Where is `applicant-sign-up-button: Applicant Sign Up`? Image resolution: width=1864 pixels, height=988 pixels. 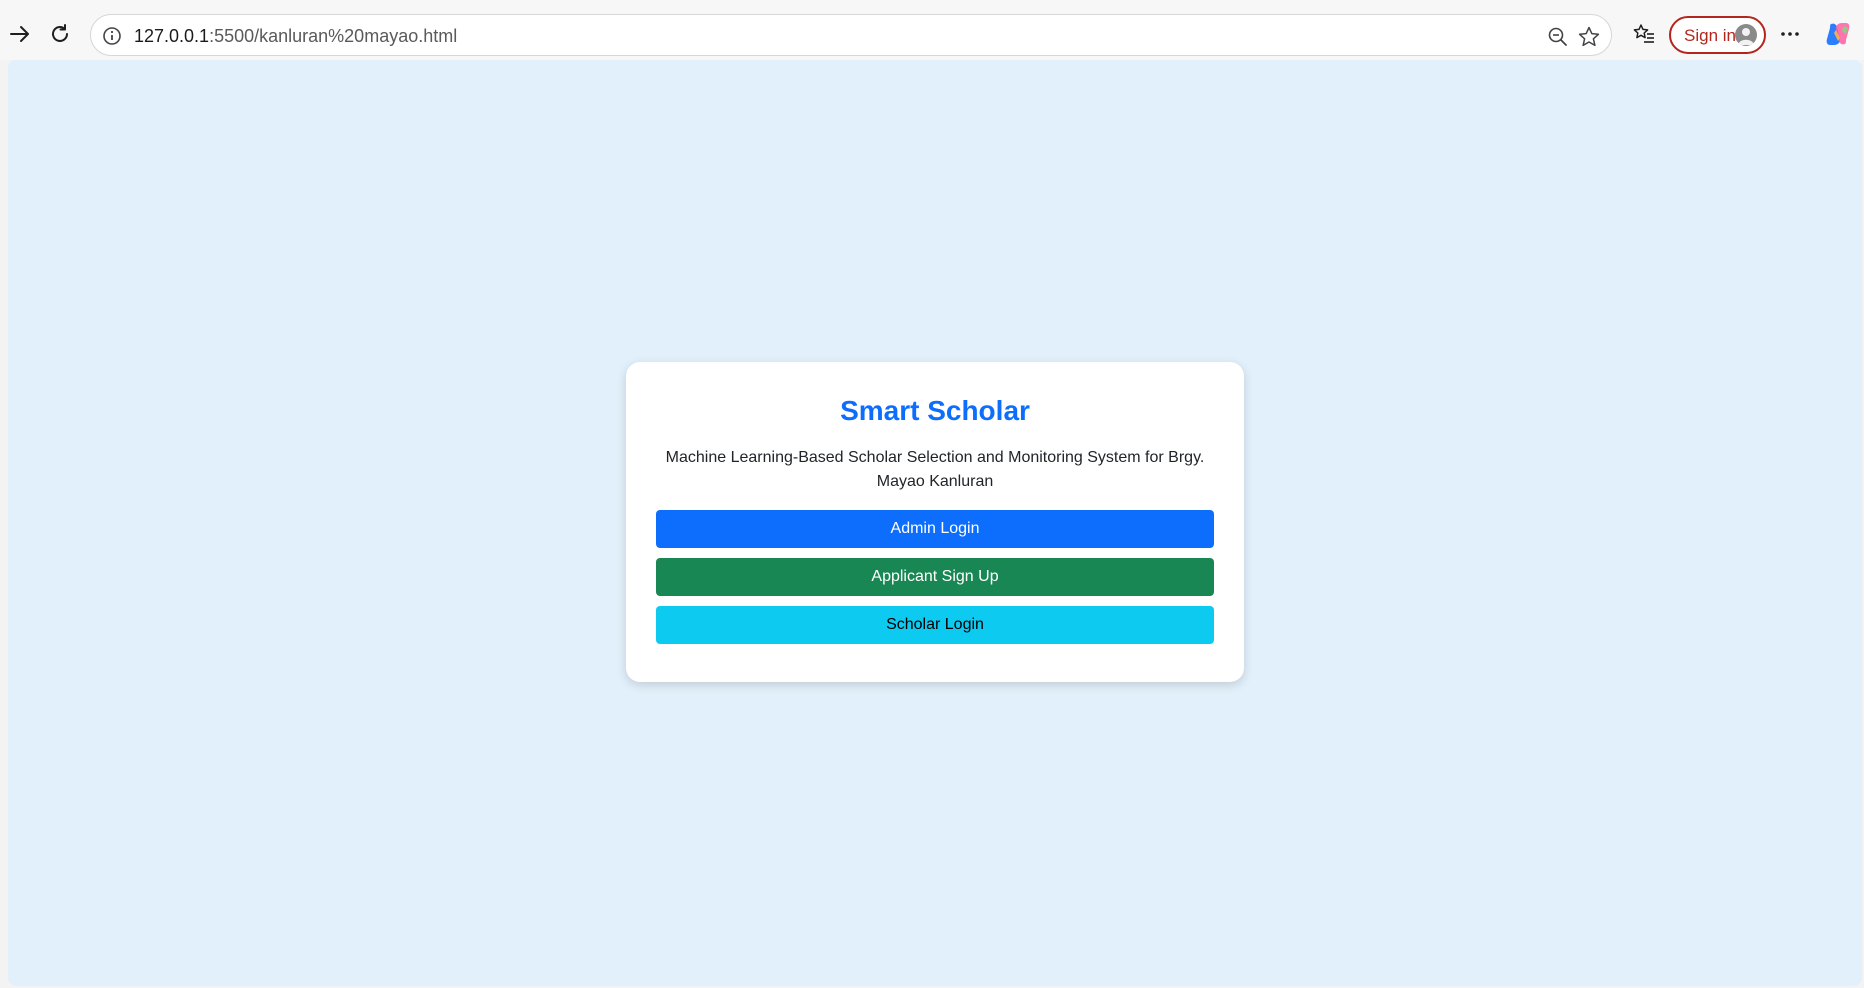 applicant-sign-up-button: Applicant Sign Up is located at coordinates (935, 577).